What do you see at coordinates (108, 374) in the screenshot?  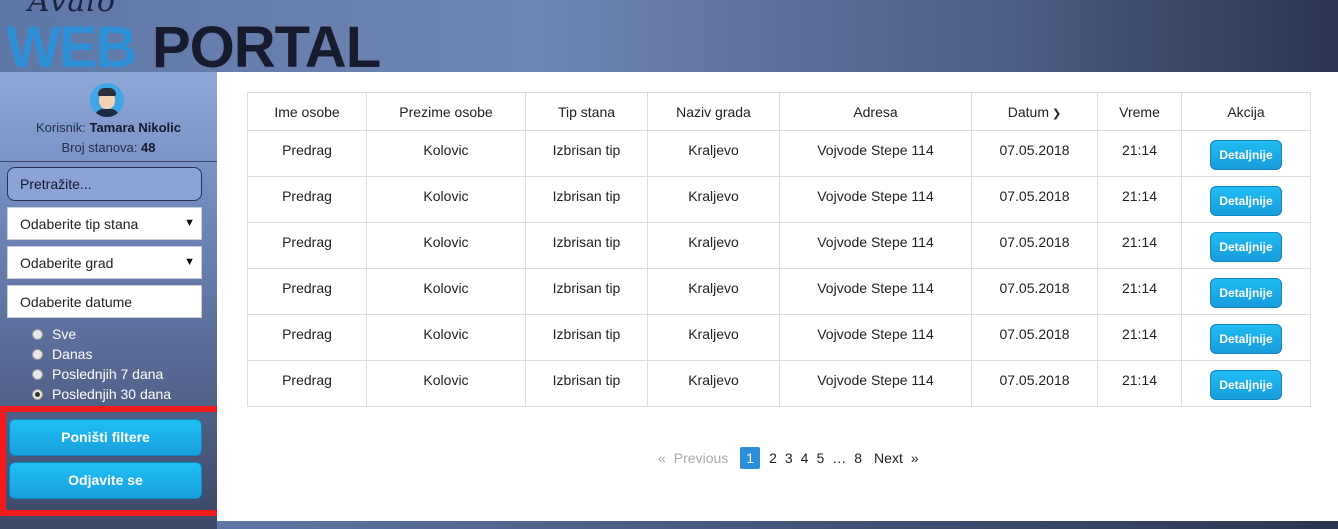 I see `radio-label: Poslednjih 7 dana` at bounding box center [108, 374].